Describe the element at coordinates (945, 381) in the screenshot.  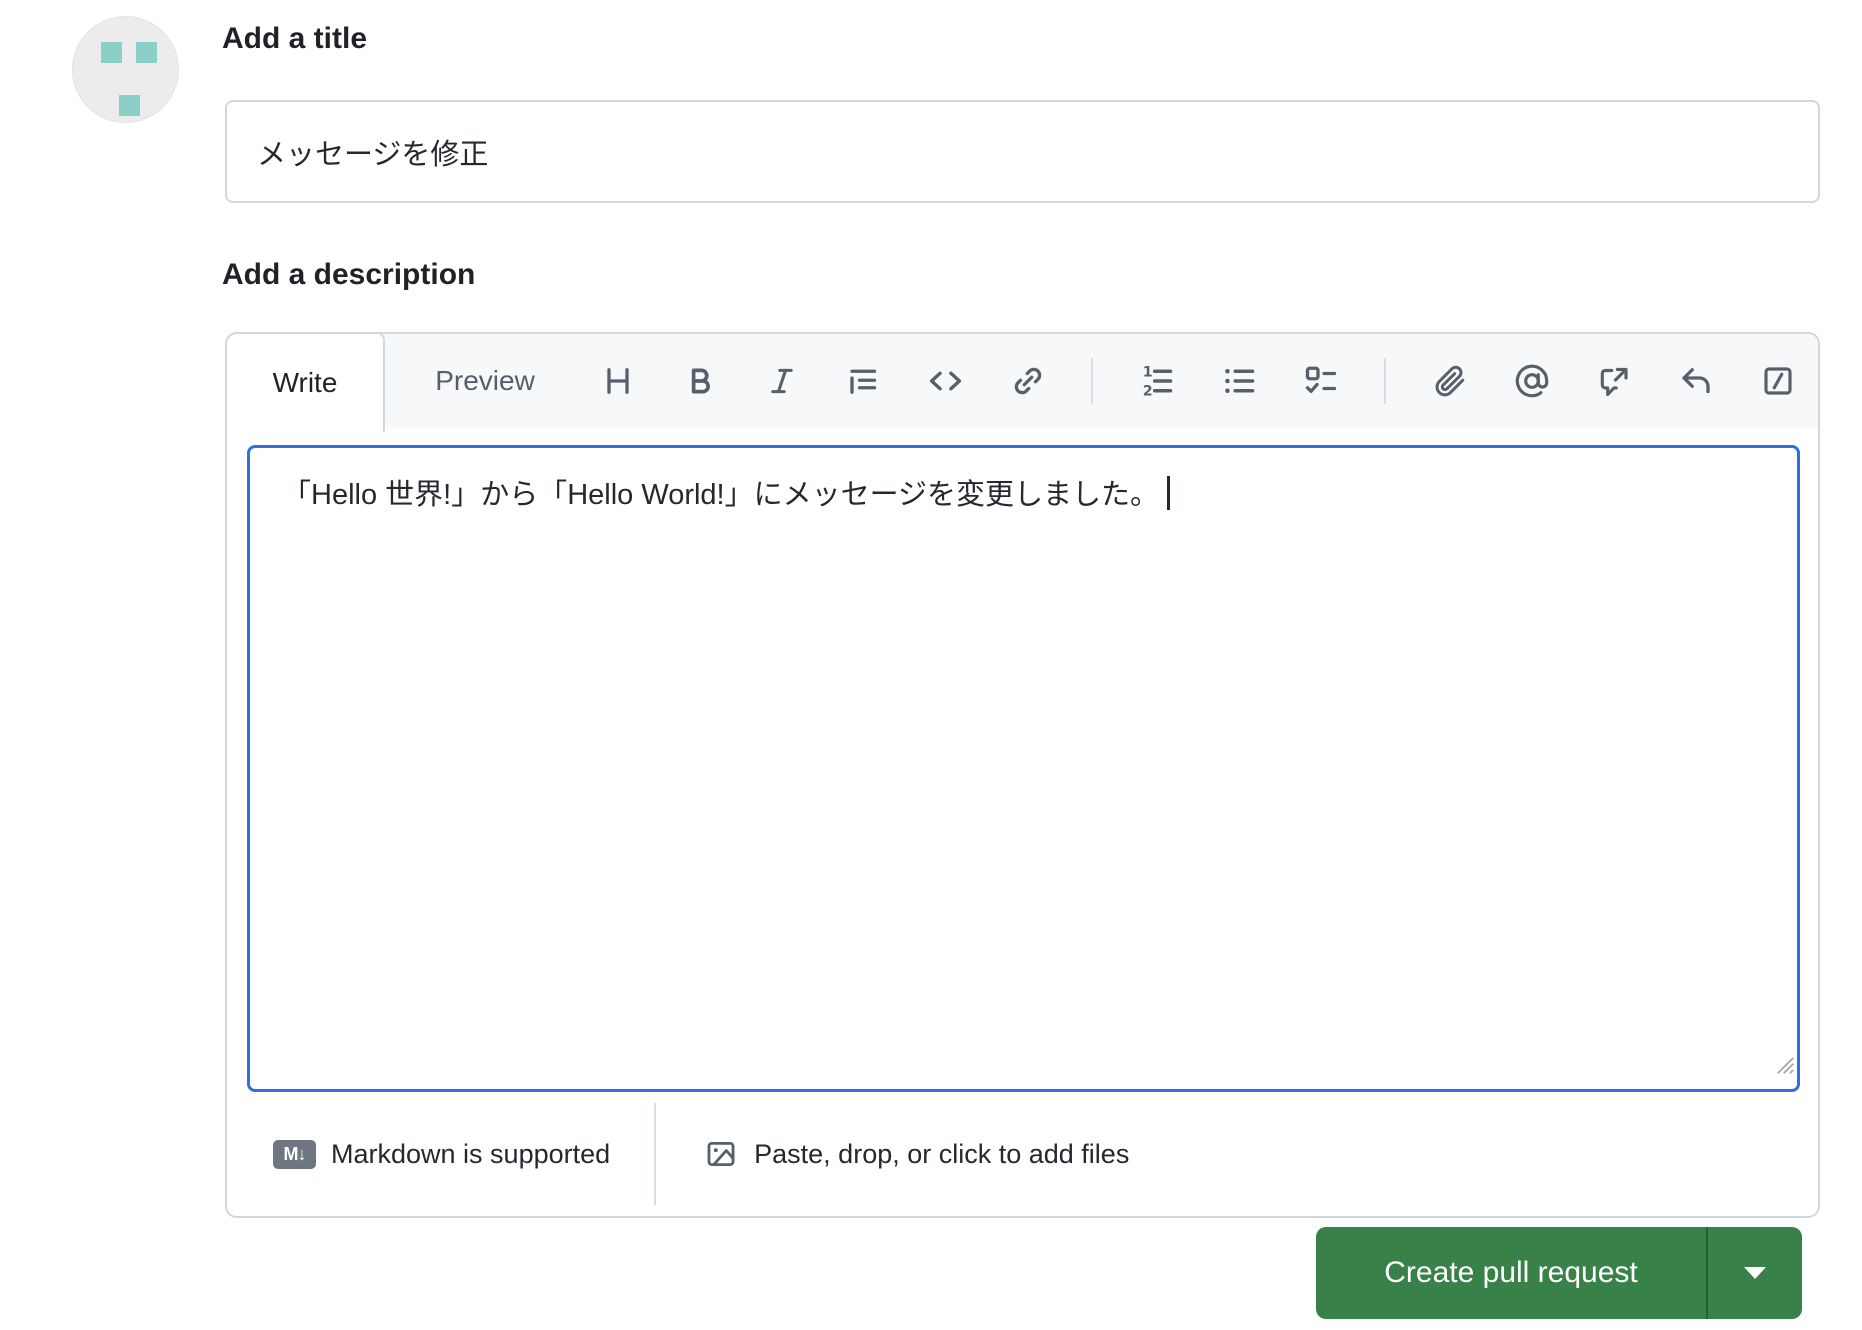
I see `code-icon` at that location.